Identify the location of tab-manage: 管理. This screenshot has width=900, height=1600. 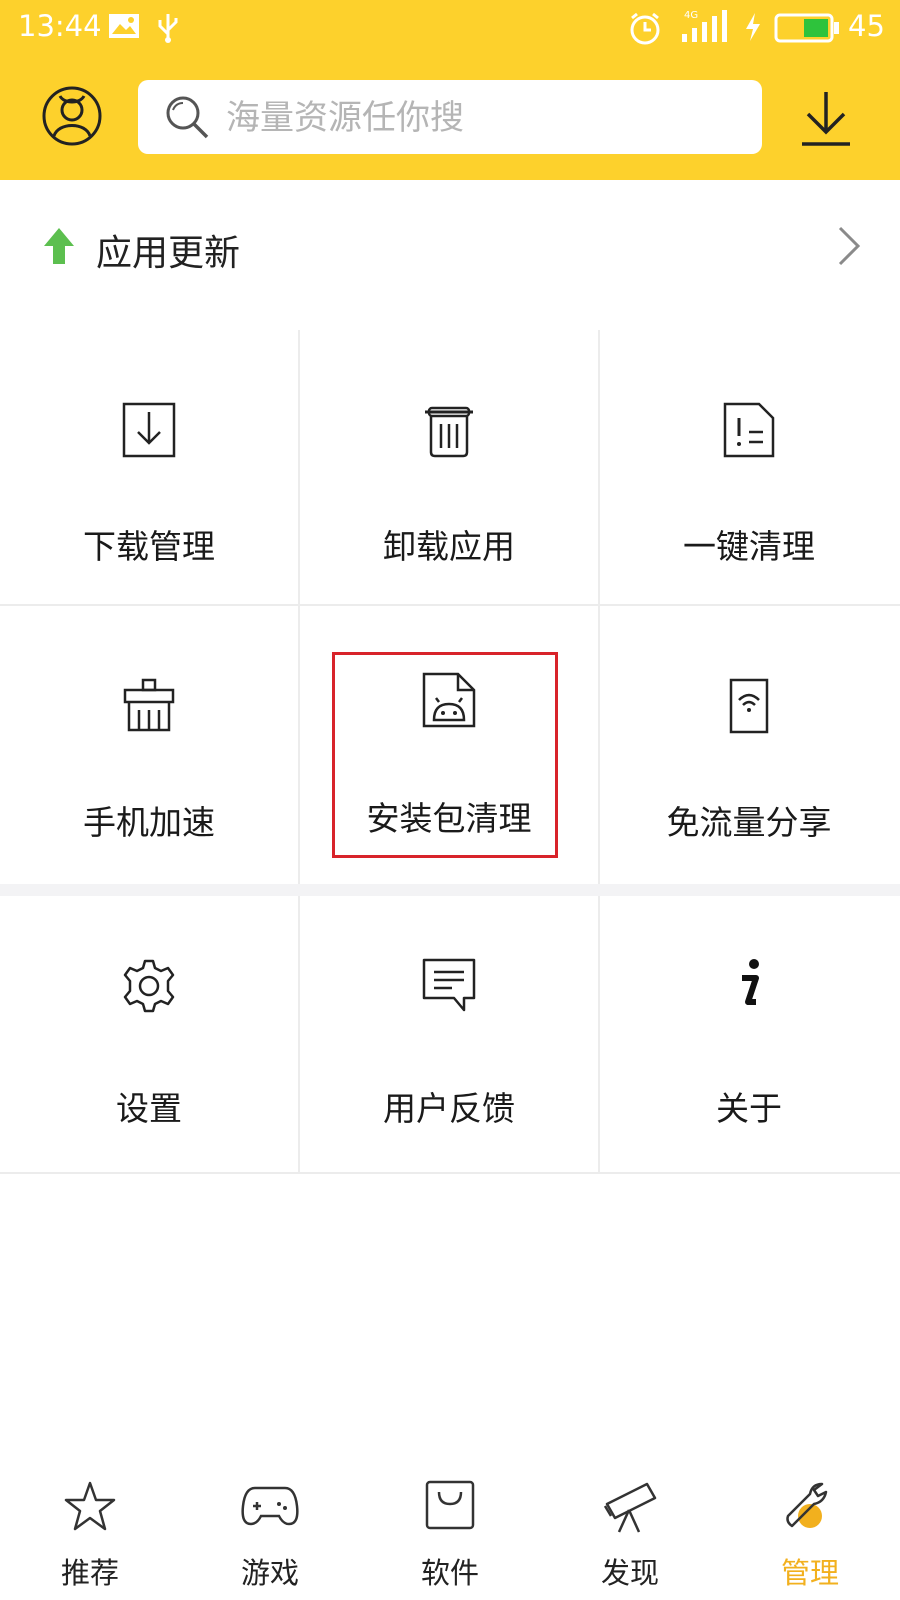
(810, 1533).